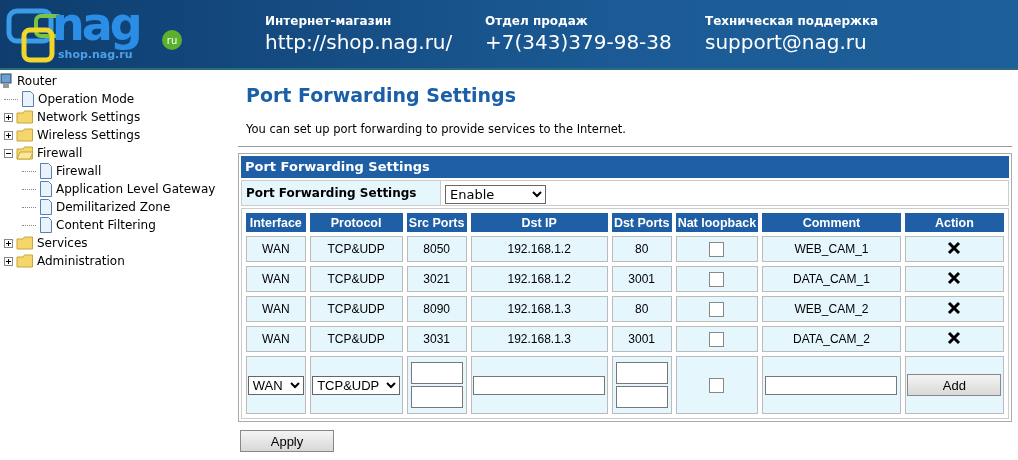  What do you see at coordinates (106, 225) in the screenshot?
I see `tree-item: Content Filtering` at bounding box center [106, 225].